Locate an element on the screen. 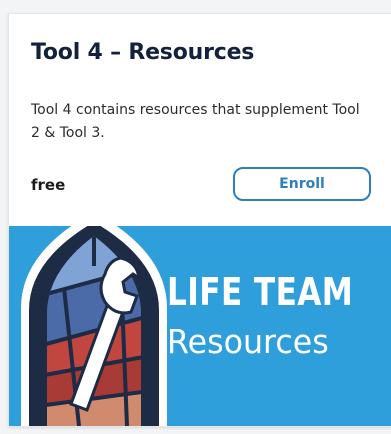  price-label: free is located at coordinates (48, 185).